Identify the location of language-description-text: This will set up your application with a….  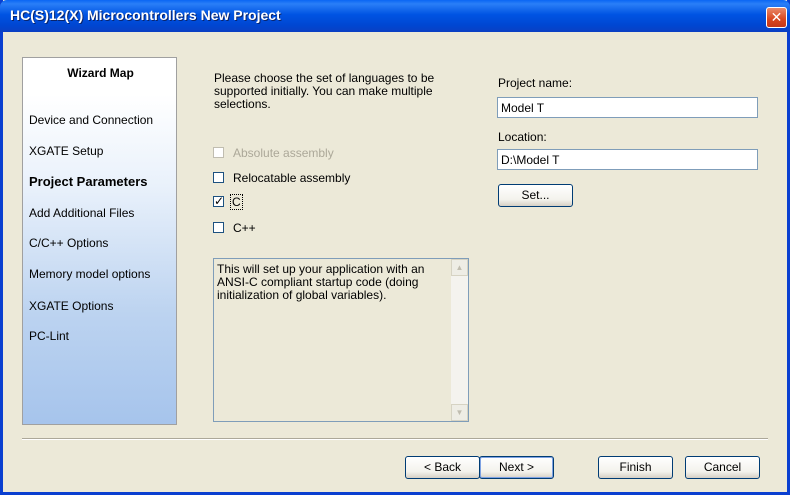
(321, 282).